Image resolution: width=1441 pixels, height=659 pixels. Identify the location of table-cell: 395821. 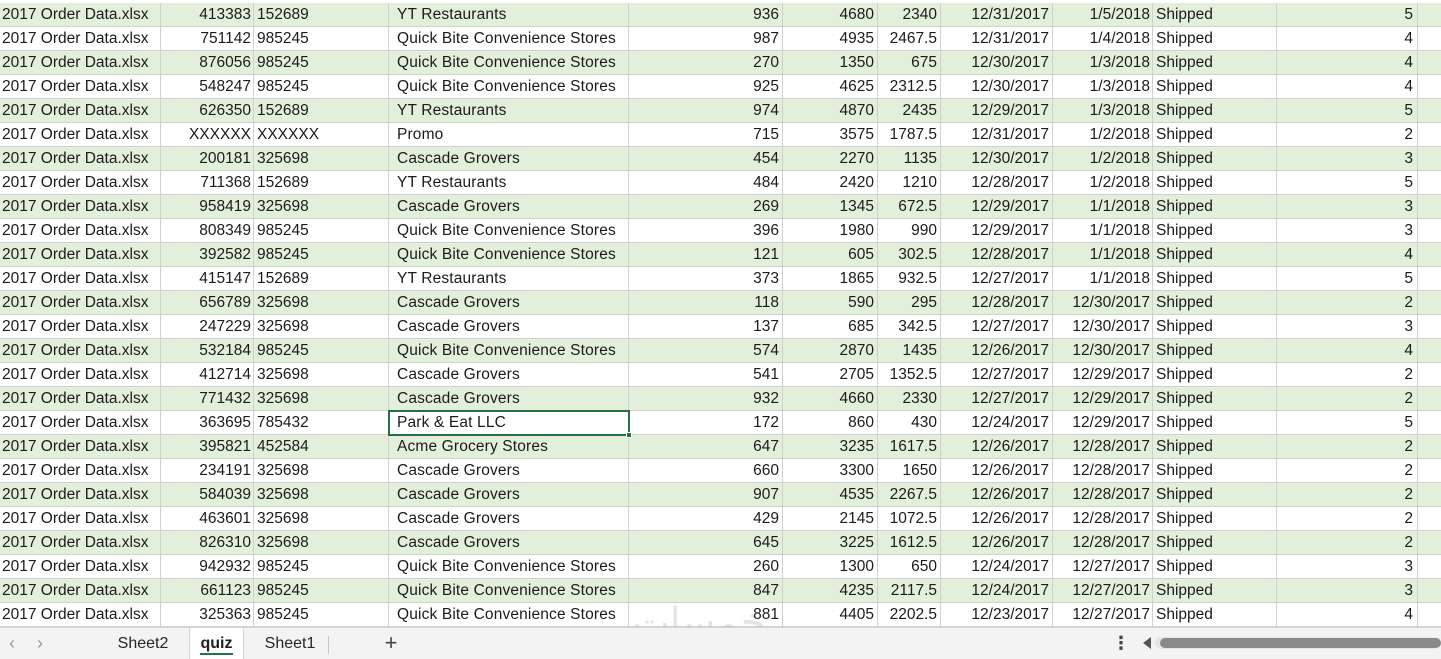
(207, 447).